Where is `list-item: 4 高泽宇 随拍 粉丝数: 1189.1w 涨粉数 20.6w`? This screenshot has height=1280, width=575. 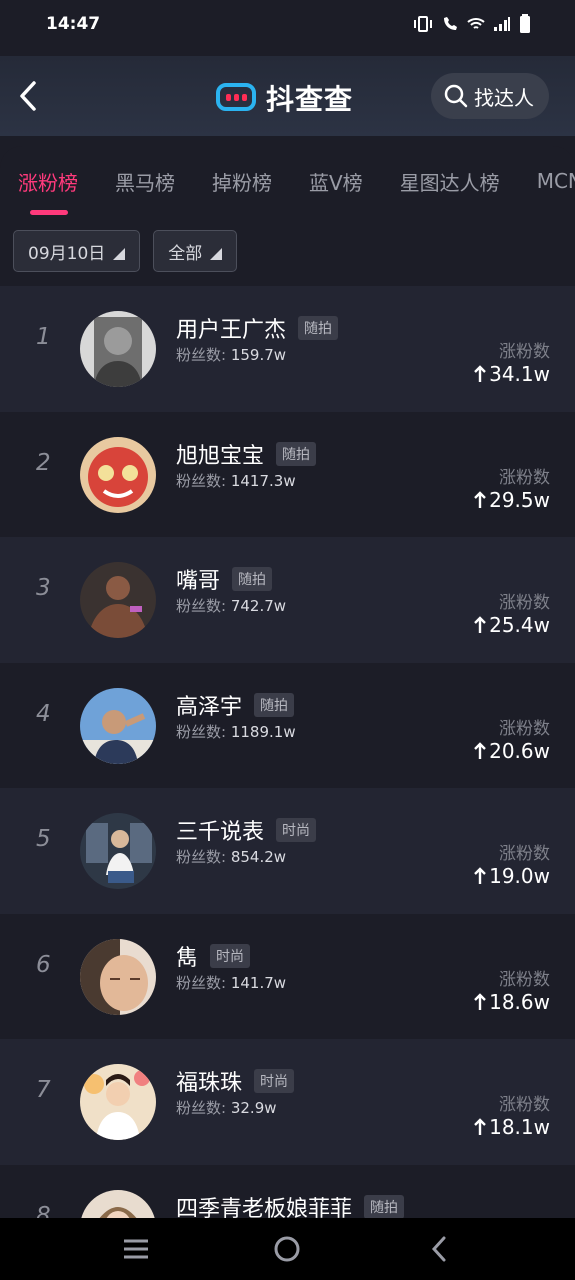 list-item: 4 高泽宇 随拍 粉丝数: 1189.1w 涨粉数 20.6w is located at coordinates (287, 725).